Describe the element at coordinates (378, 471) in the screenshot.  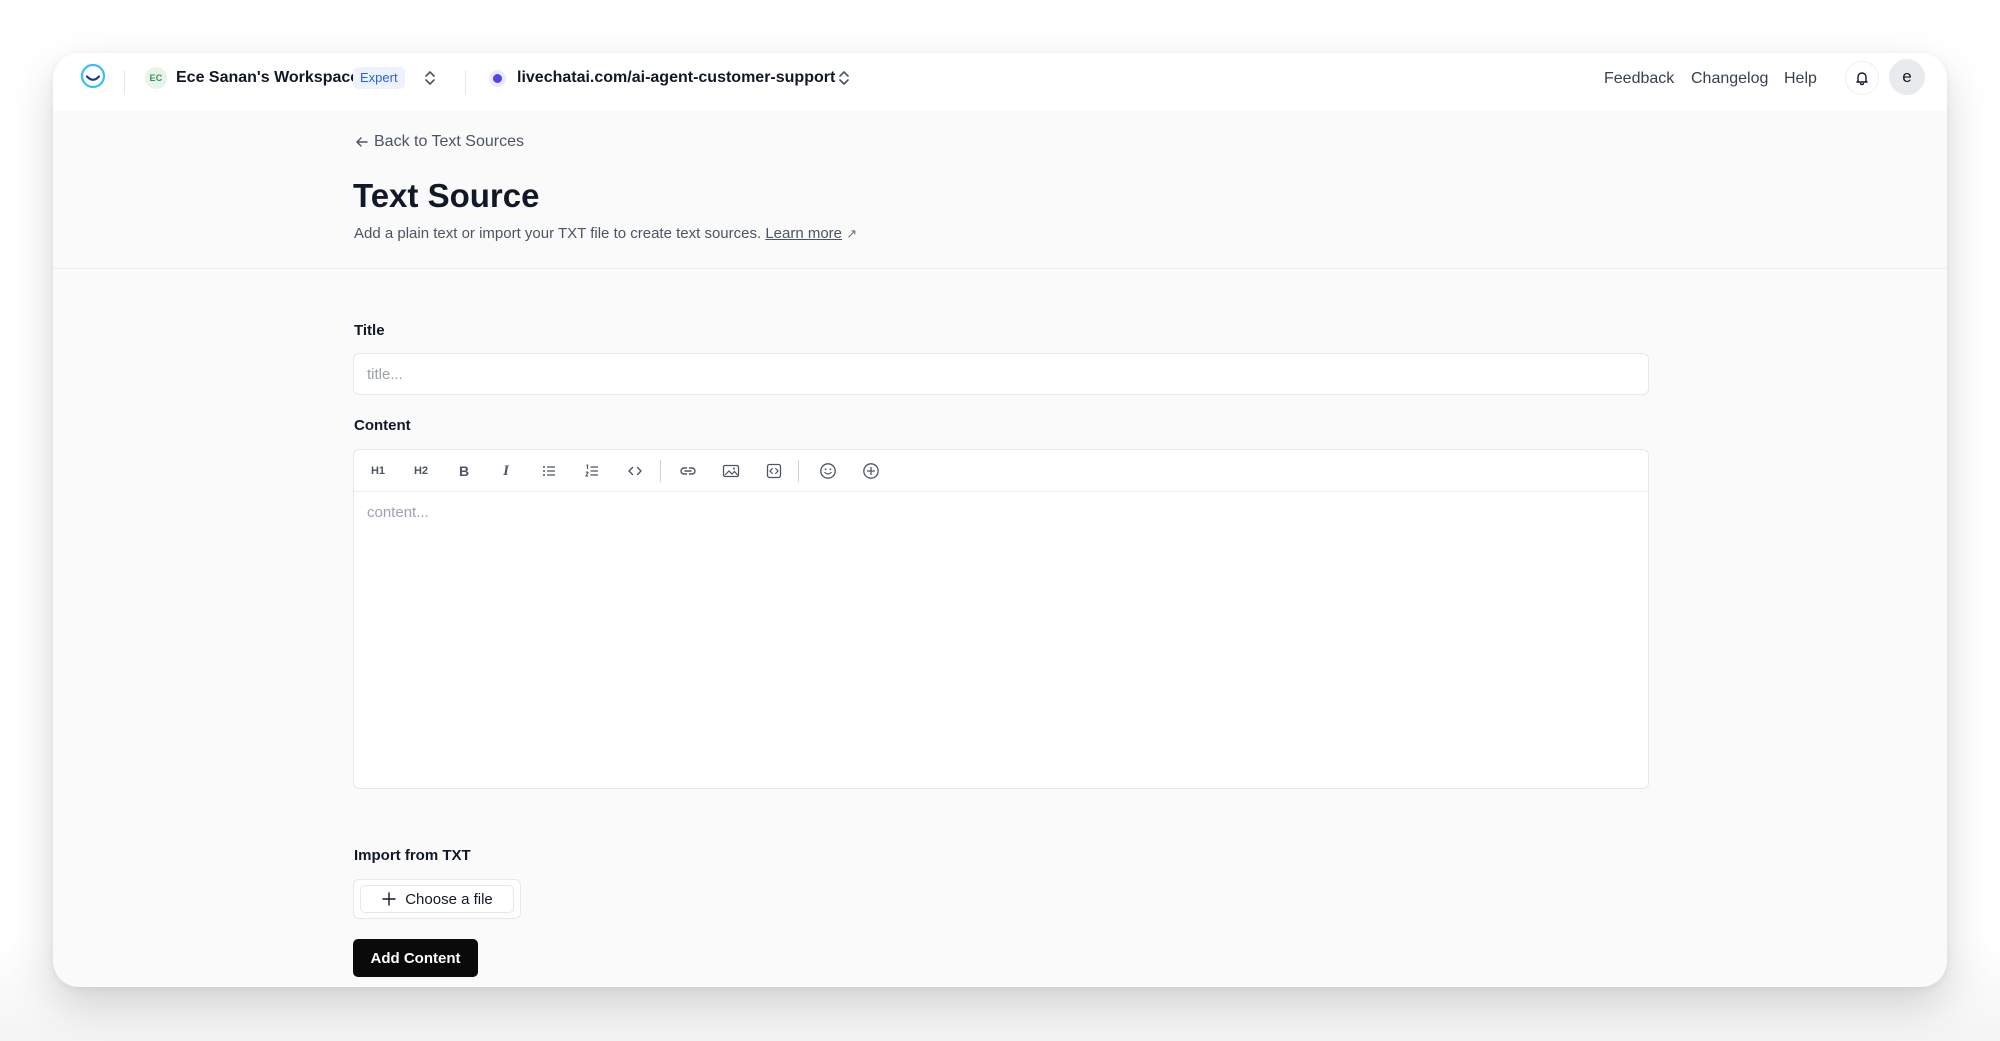
I see `heading1-button: H1` at that location.